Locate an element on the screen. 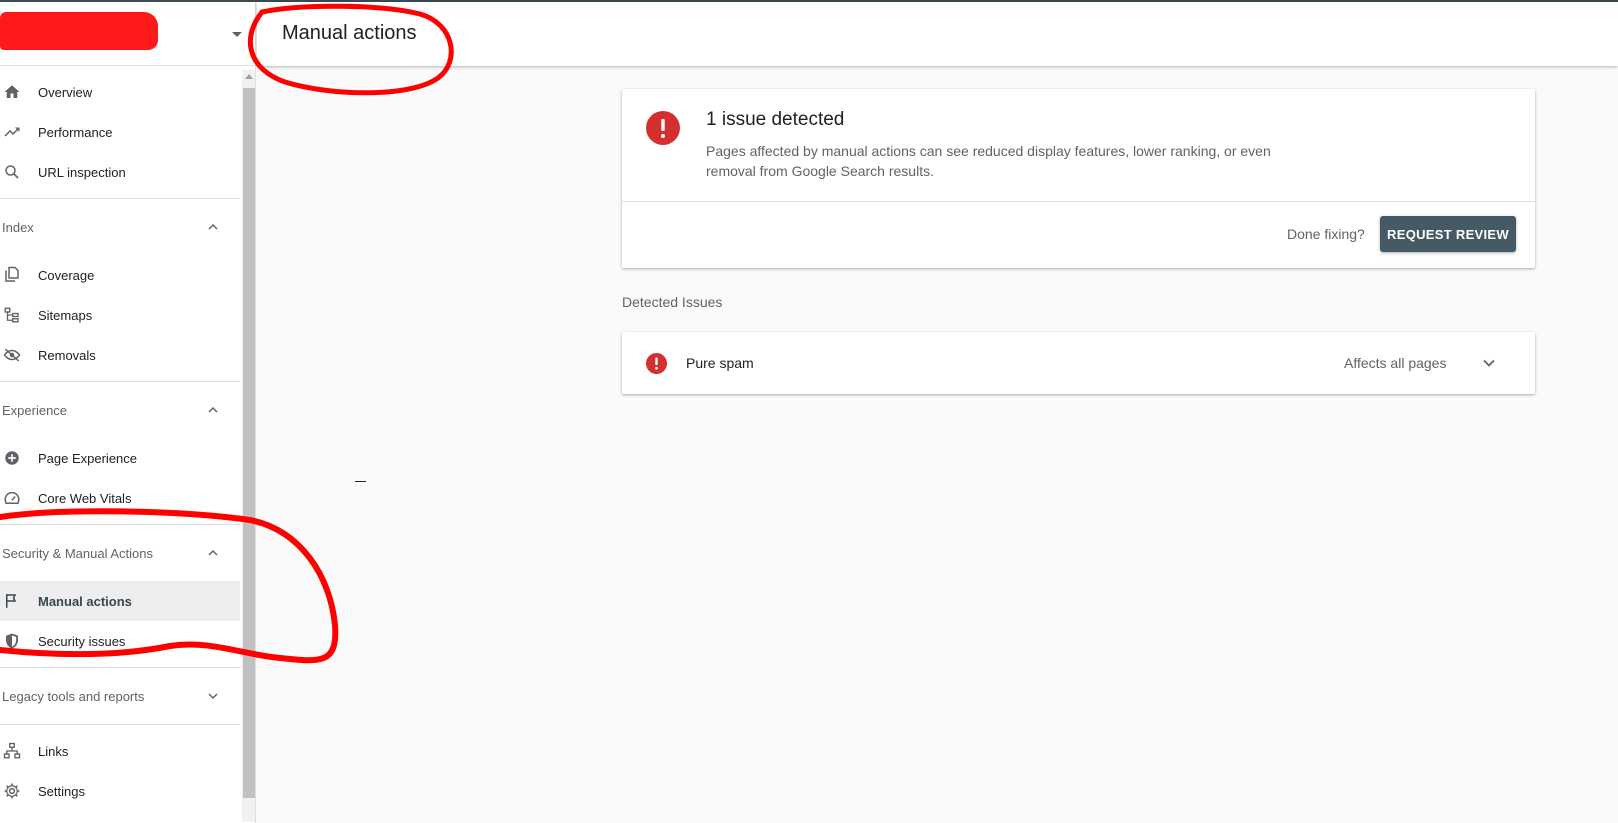 The image size is (1618, 823). eye-off-icon is located at coordinates (12, 355).